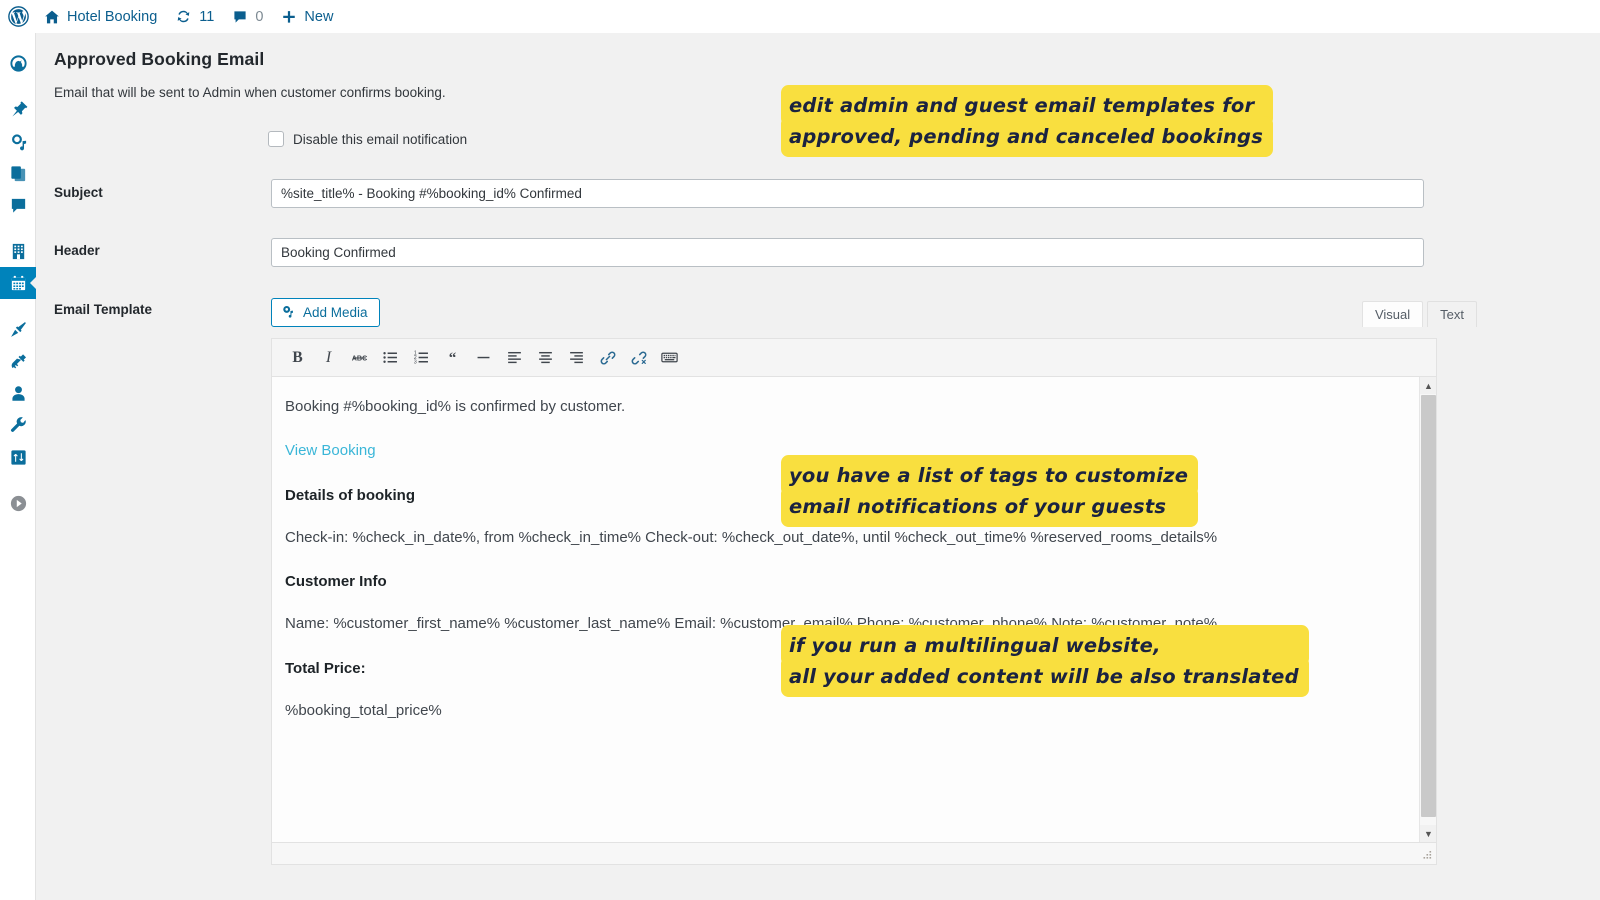 The image size is (1600, 900). I want to click on remove-link-button, so click(638, 358).